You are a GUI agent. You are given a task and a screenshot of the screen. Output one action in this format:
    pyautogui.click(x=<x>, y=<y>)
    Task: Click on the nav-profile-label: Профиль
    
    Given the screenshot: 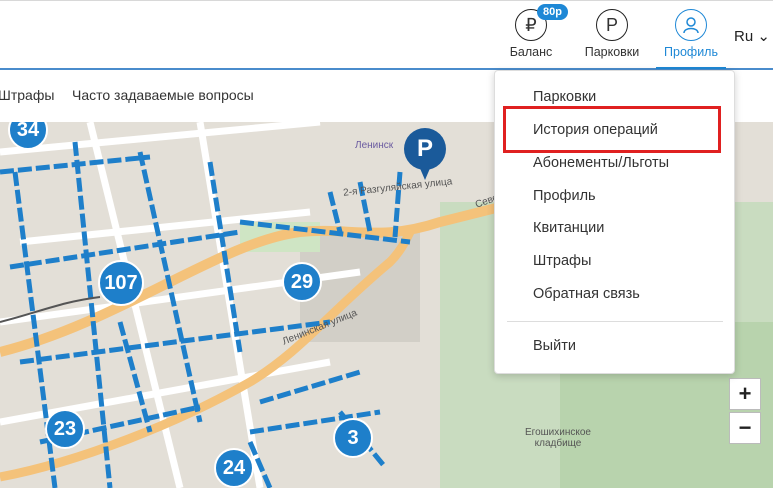 What is the action you would take?
    pyautogui.click(x=691, y=52)
    